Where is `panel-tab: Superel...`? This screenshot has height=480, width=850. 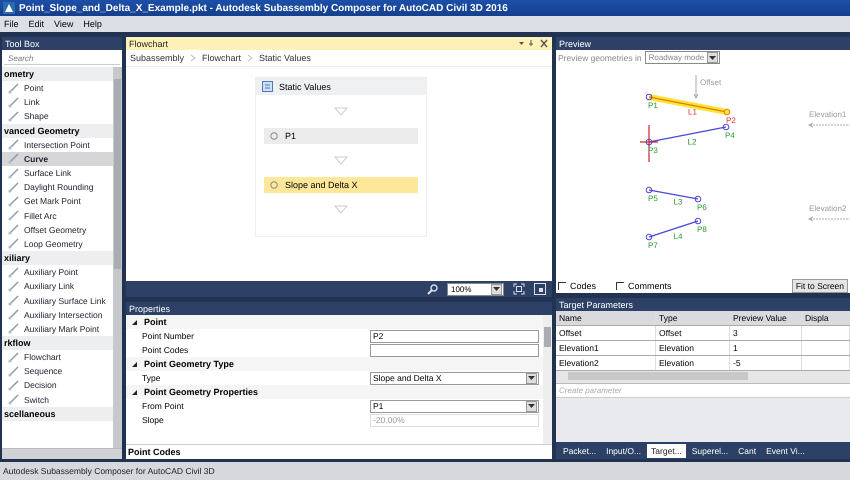 panel-tab: Superel... is located at coordinates (710, 451).